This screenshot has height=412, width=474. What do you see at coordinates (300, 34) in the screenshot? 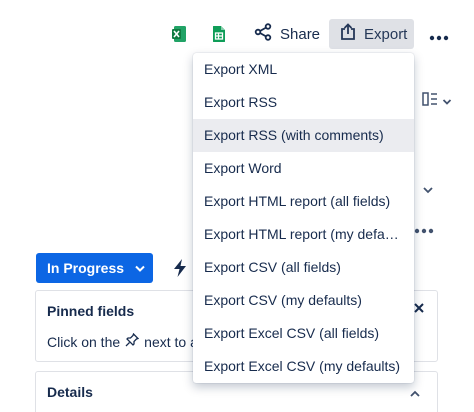
I see `share-label: Share` at bounding box center [300, 34].